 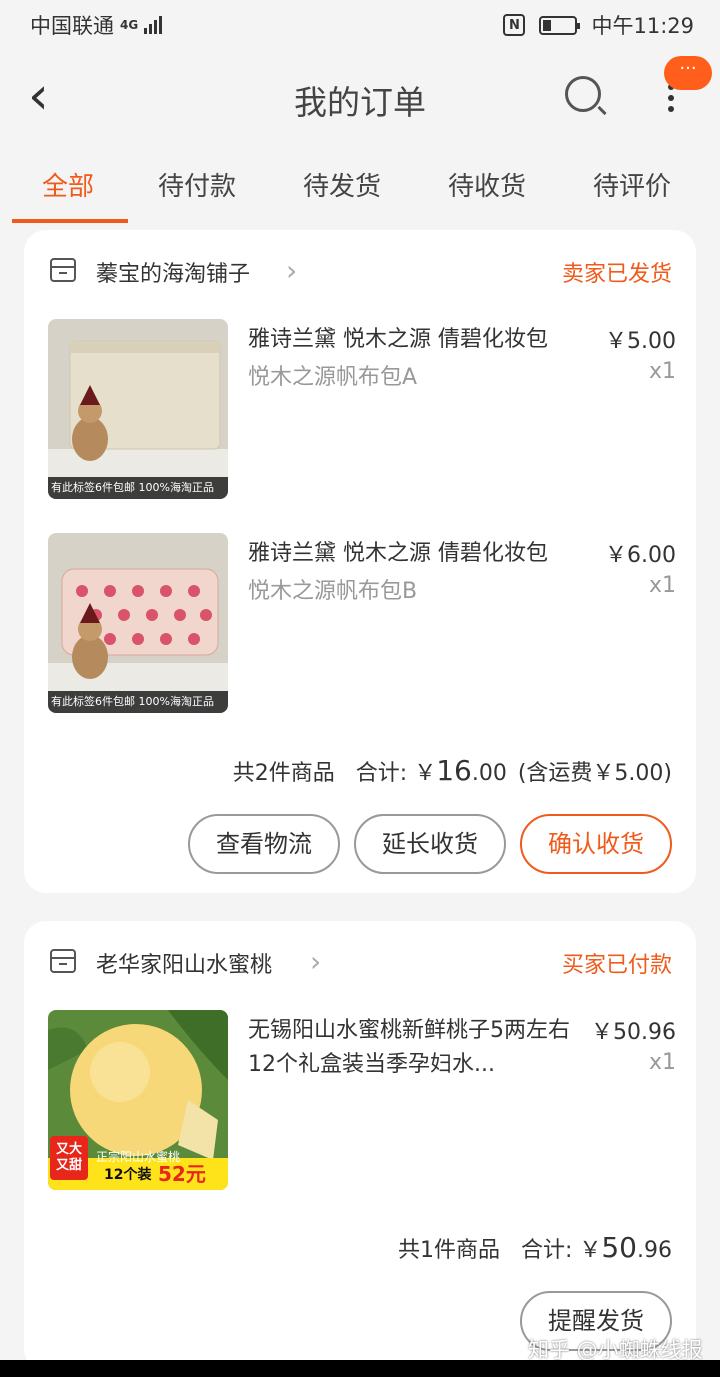 I want to click on total-decimal: .00, so click(x=489, y=773).